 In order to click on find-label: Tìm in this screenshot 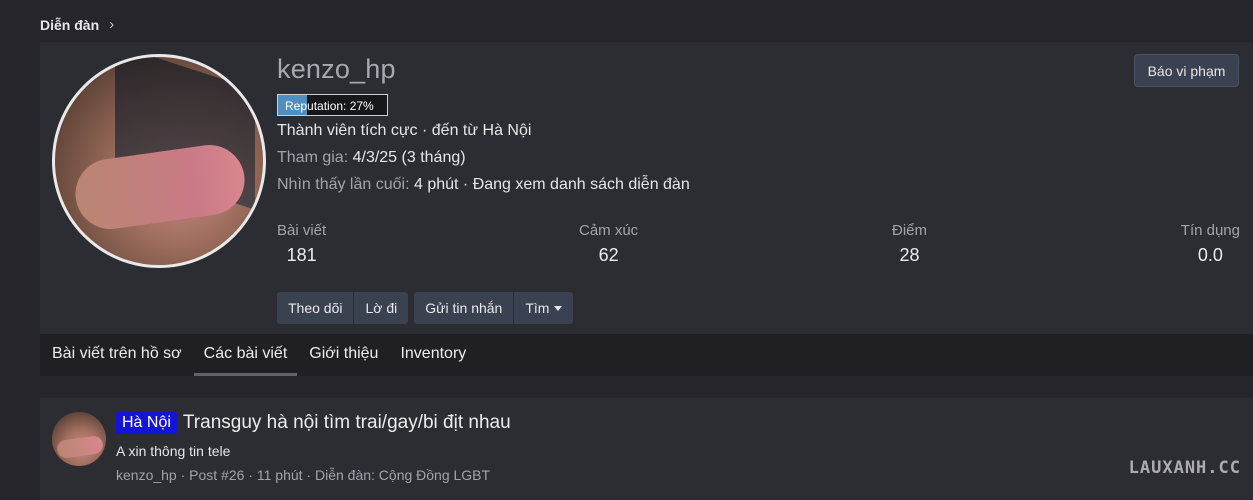, I will do `click(537, 308)`.